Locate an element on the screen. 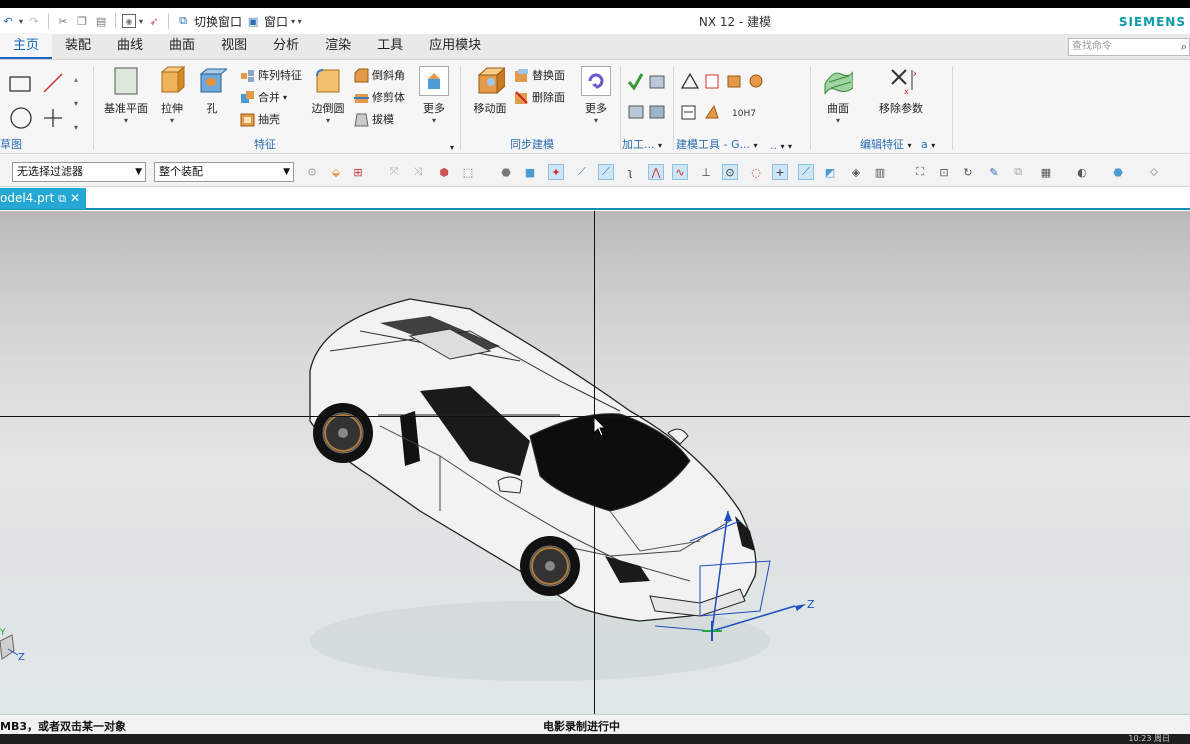 Image resolution: width=1190 pixels, height=744 pixels. document-tabs: odel4.prt ⧉ ✕ is located at coordinates (595, 199).